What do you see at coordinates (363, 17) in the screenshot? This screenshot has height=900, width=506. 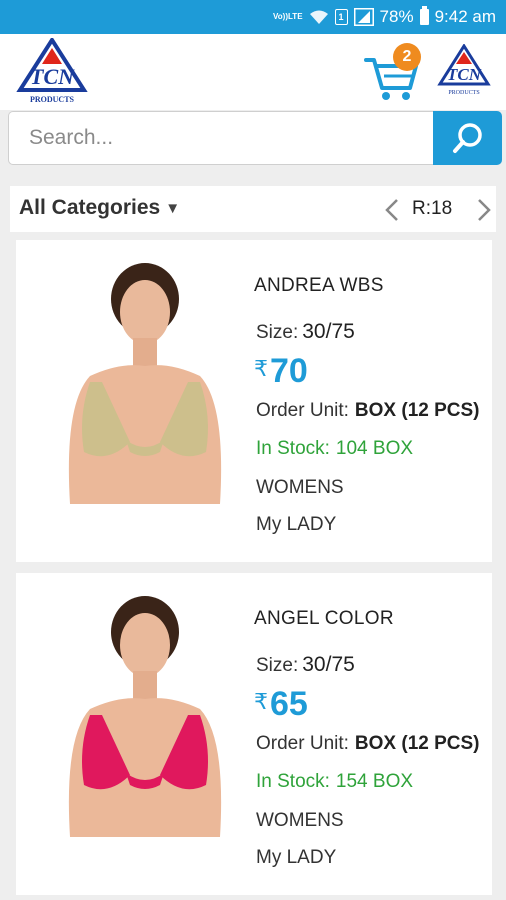 I see `signal-icon` at bounding box center [363, 17].